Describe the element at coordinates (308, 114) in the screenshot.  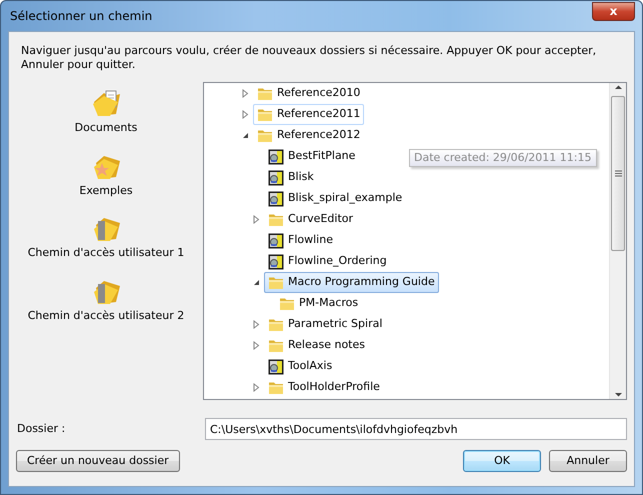
I see `tree-item: Reference2011` at that location.